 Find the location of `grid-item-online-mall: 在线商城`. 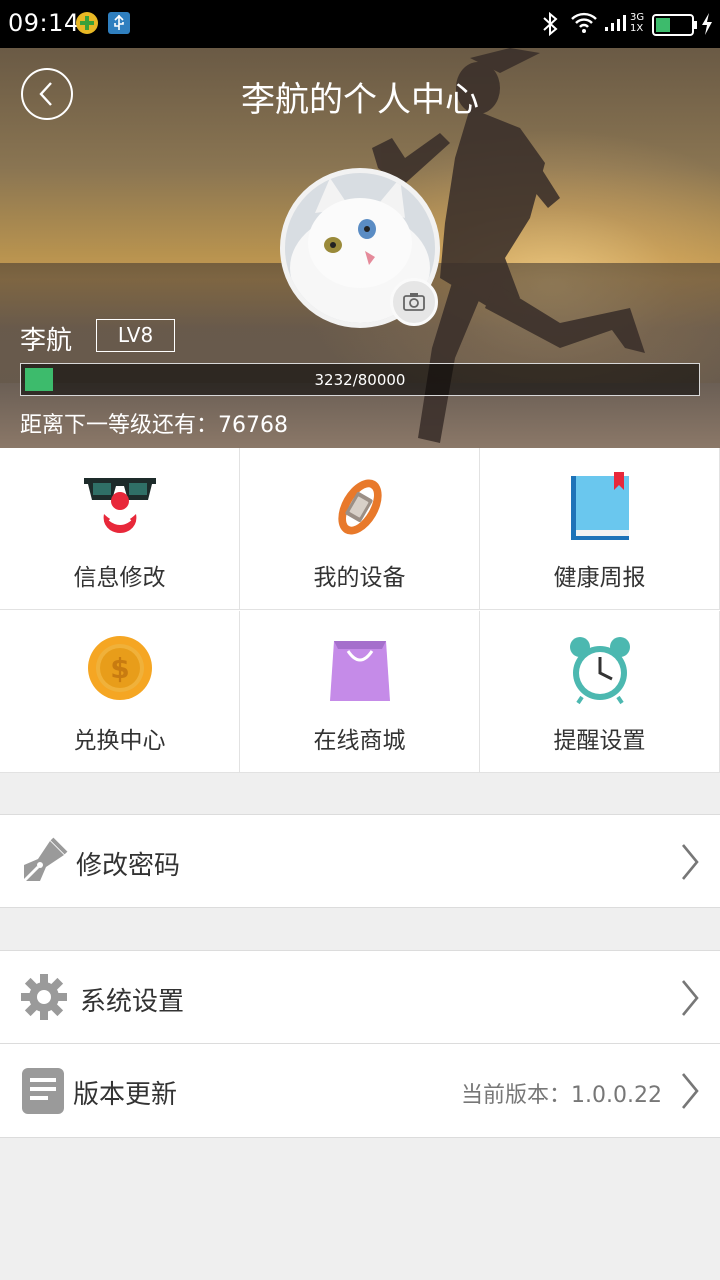

grid-item-online-mall: 在线商城 is located at coordinates (360, 692).